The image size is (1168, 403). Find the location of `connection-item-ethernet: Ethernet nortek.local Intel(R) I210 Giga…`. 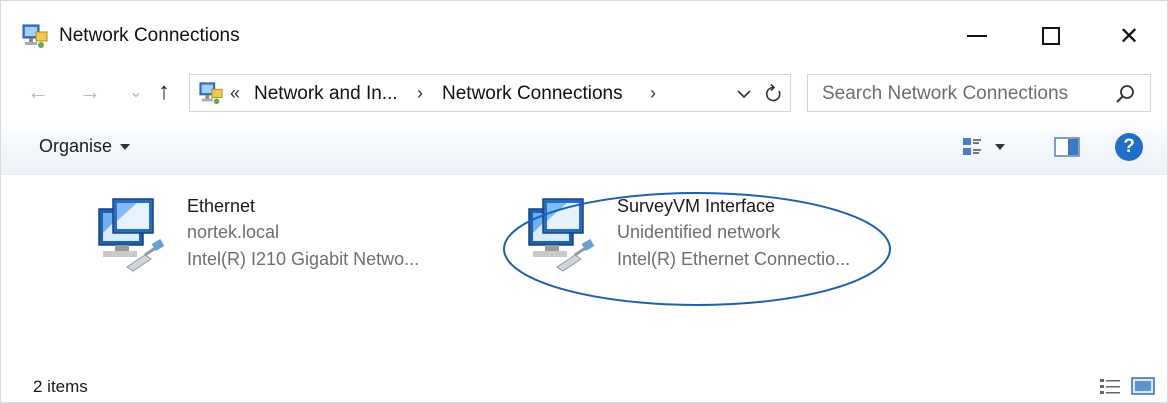

connection-item-ethernet: Ethernet nortek.local Intel(R) I210 Giga… is located at coordinates (283, 235).